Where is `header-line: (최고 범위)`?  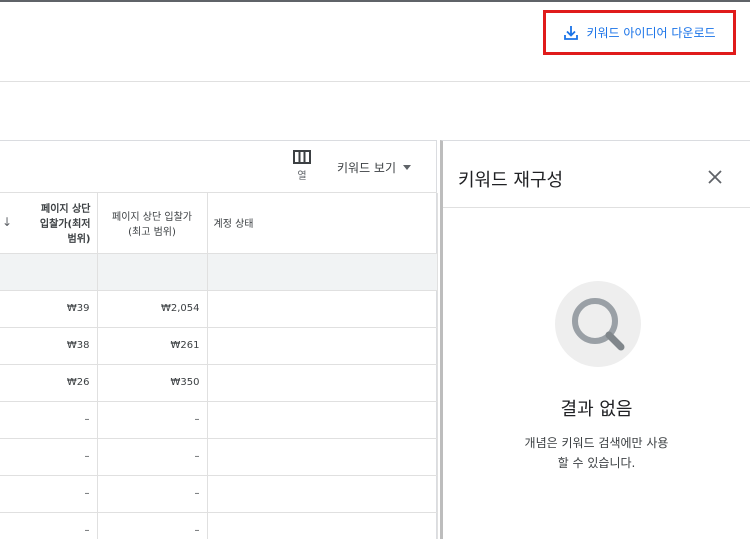 header-line: (최고 범위) is located at coordinates (152, 232).